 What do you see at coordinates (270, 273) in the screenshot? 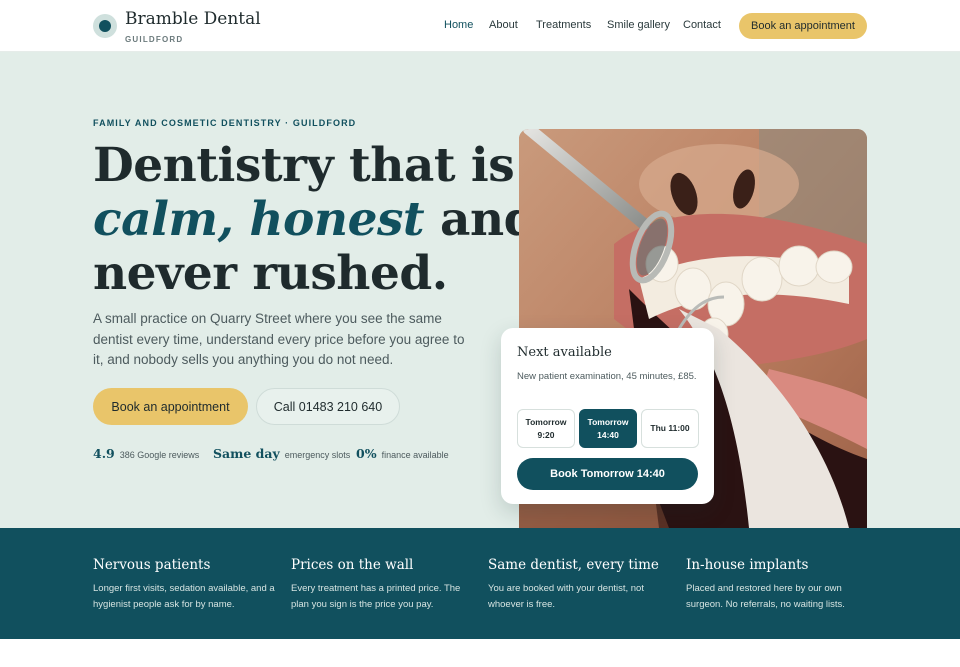
I see `headline-line-3: never rushed.` at bounding box center [270, 273].